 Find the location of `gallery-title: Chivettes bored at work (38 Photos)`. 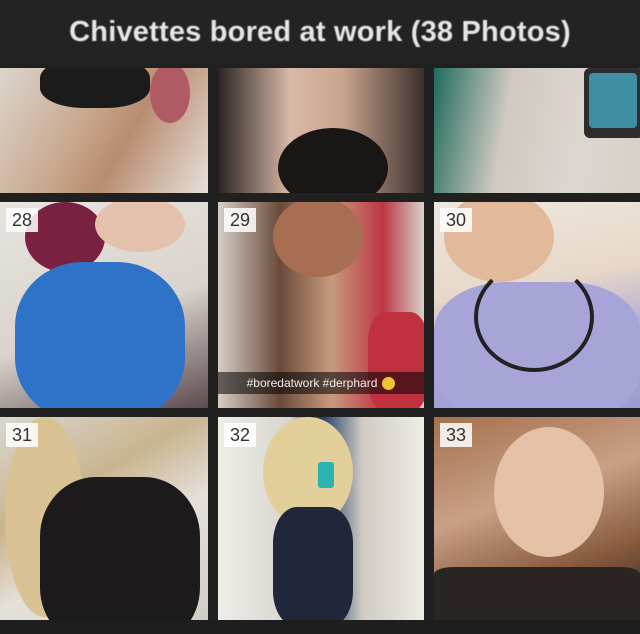

gallery-title: Chivettes bored at work (38 Photos) is located at coordinates (320, 31).